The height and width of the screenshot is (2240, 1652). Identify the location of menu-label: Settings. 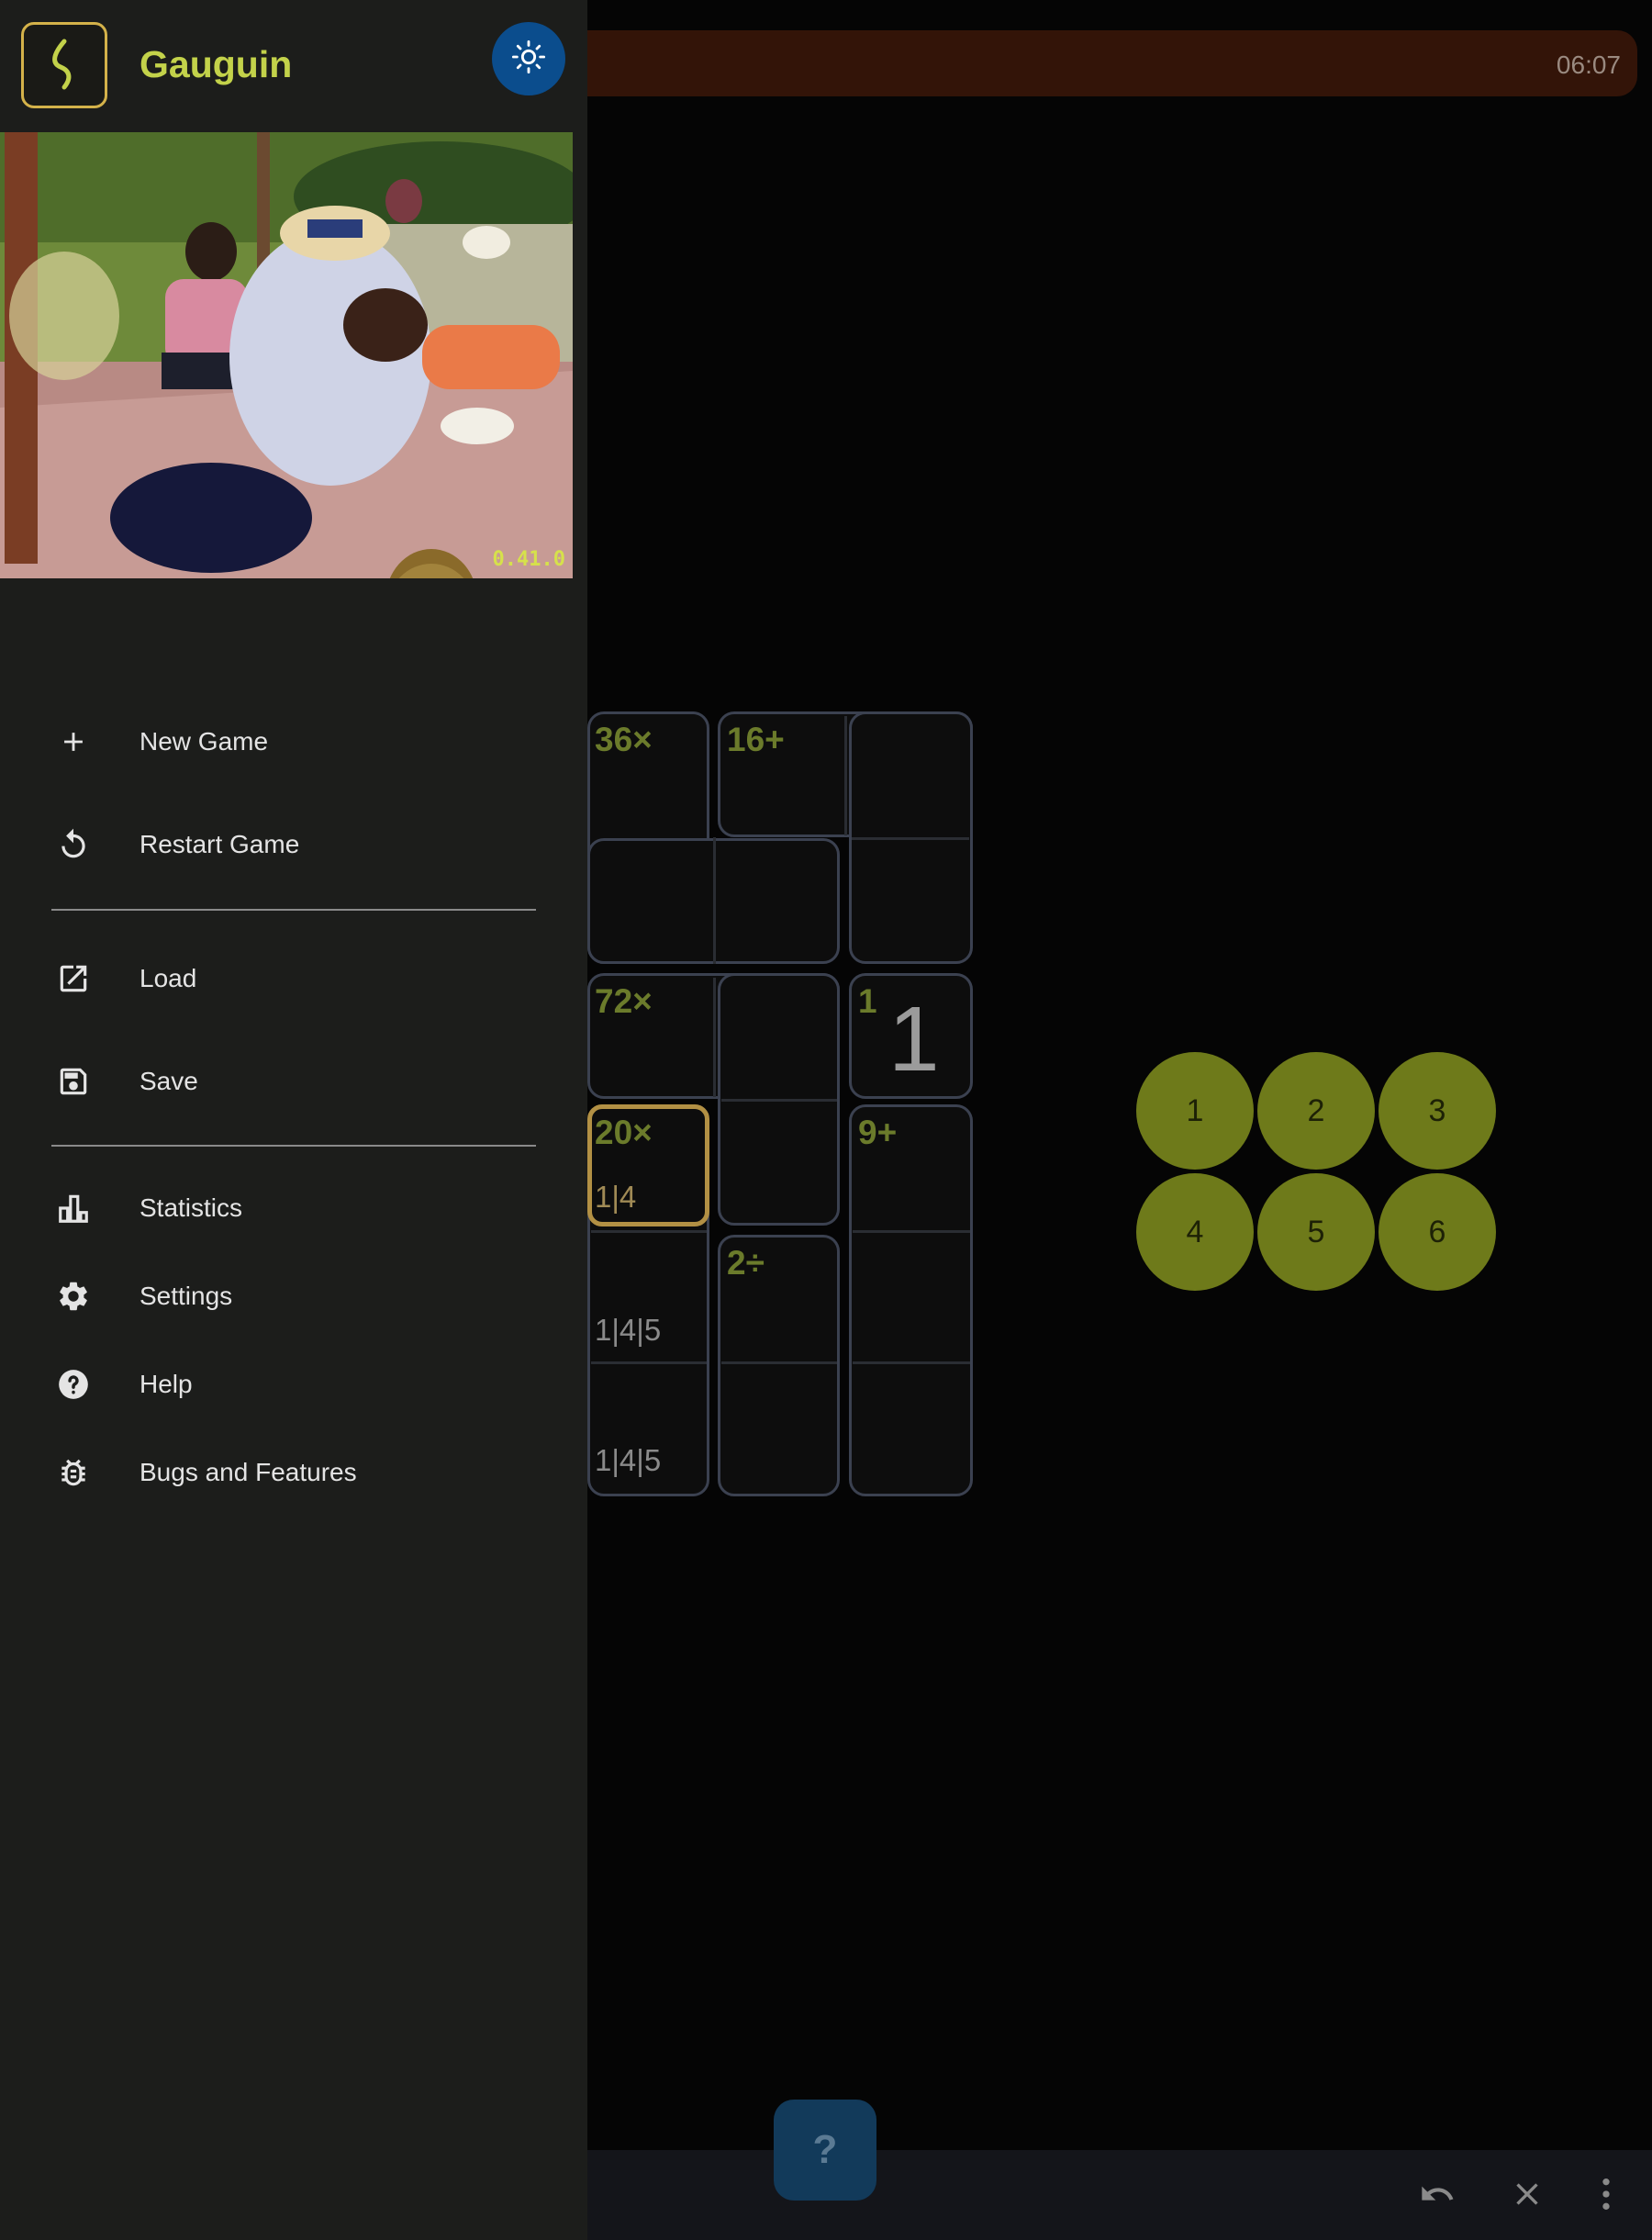
(187, 1296).